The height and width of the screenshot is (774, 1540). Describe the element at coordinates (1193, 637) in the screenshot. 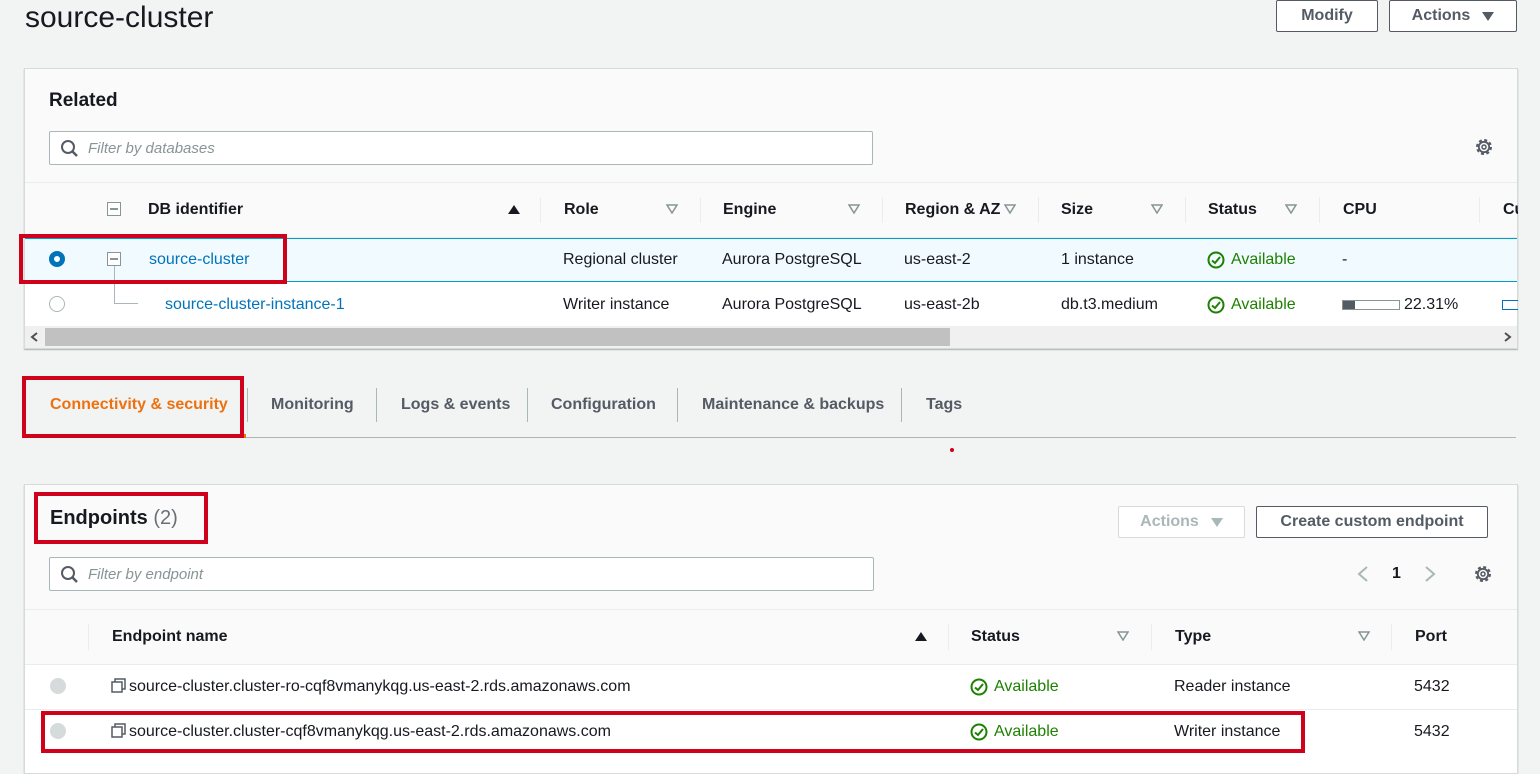

I see `col-type: Type` at that location.